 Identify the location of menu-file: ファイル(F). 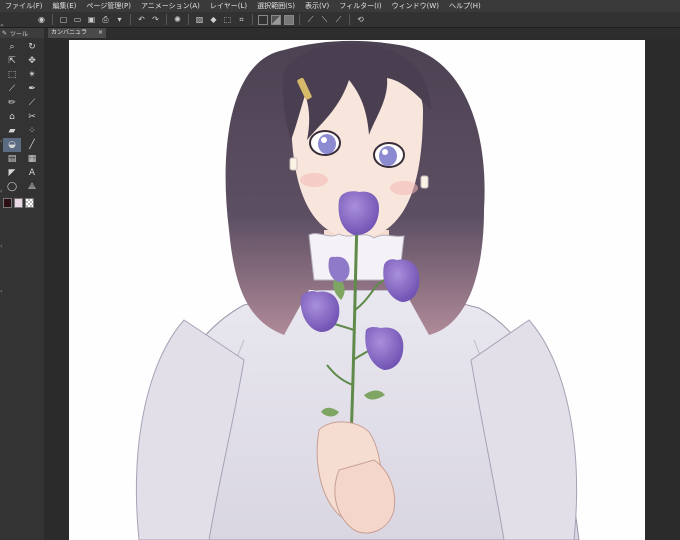
(24, 6).